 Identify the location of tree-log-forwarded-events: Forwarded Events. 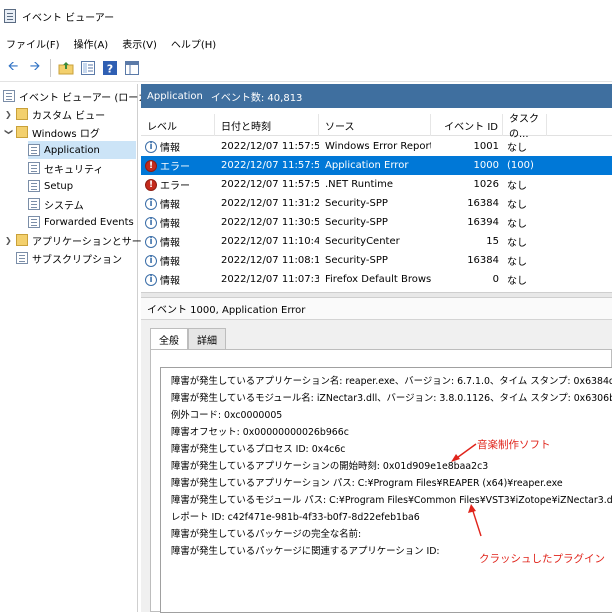
(81, 222).